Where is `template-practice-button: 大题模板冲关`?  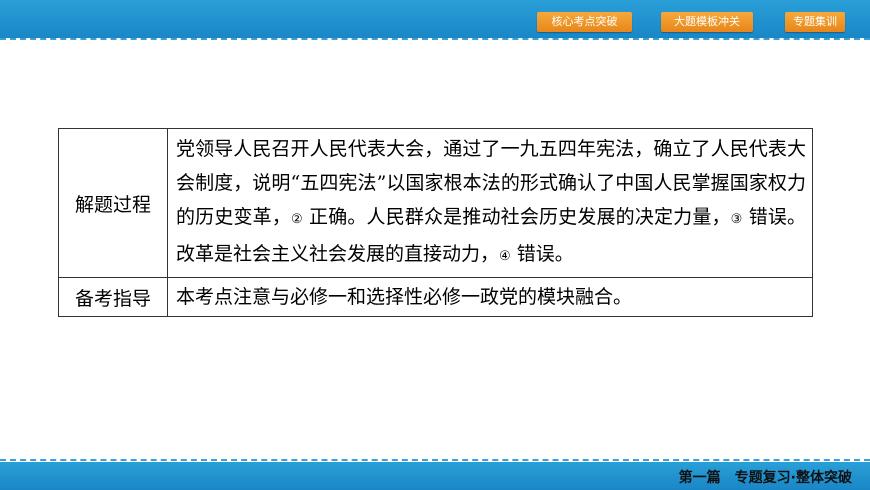
template-practice-button: 大题模板冲关 is located at coordinates (707, 22).